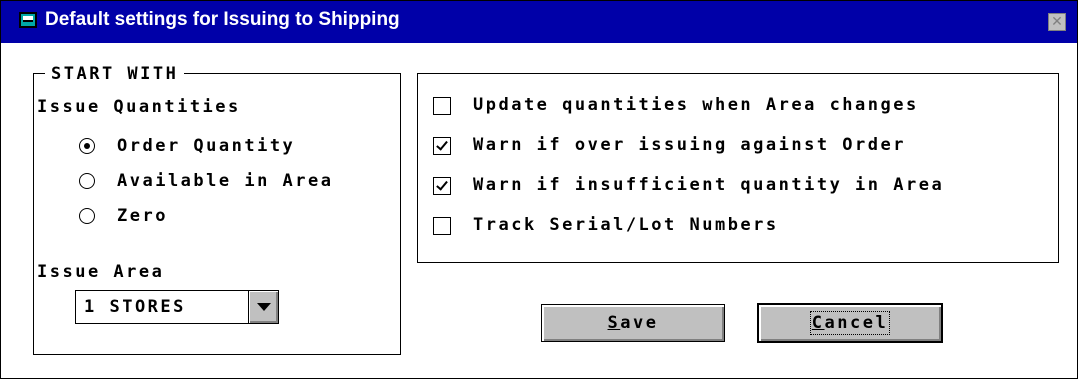 This screenshot has width=1078, height=379. I want to click on cancel-label-rest: ancel, so click(856, 323).